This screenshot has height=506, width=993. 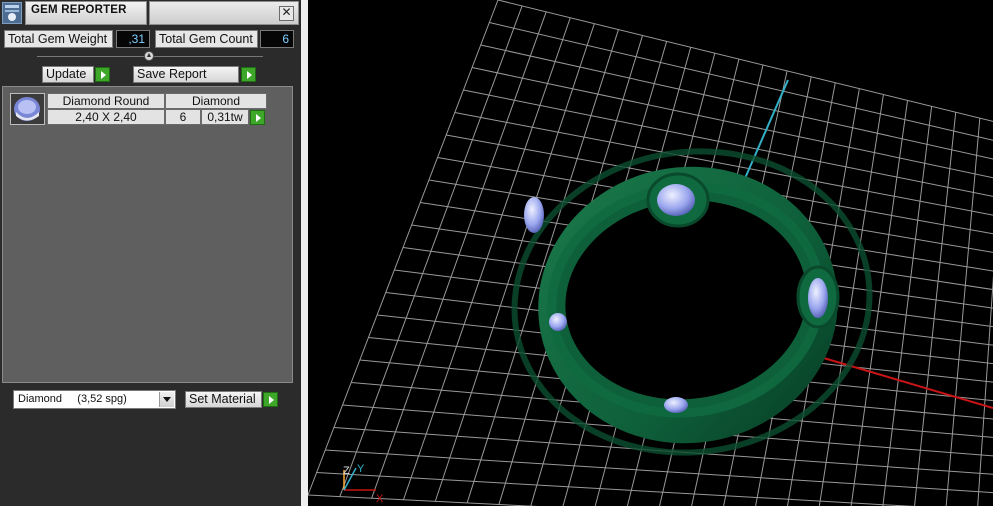 I want to click on gem-weight-cell: 0,31tw, so click(x=225, y=117).